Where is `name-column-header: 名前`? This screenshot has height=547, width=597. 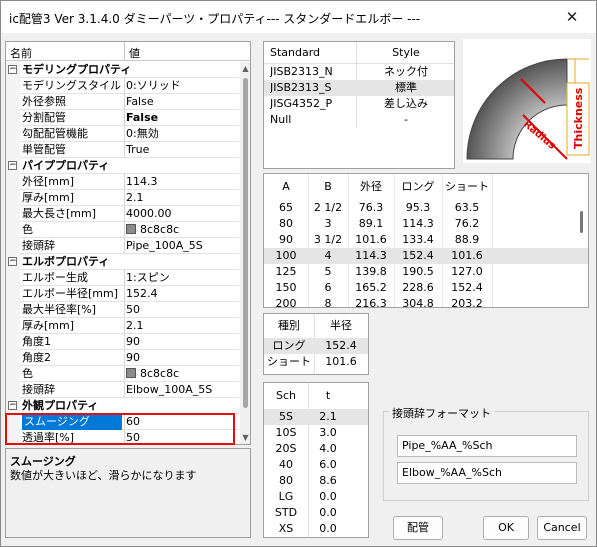 name-column-header: 名前 is located at coordinates (21, 53).